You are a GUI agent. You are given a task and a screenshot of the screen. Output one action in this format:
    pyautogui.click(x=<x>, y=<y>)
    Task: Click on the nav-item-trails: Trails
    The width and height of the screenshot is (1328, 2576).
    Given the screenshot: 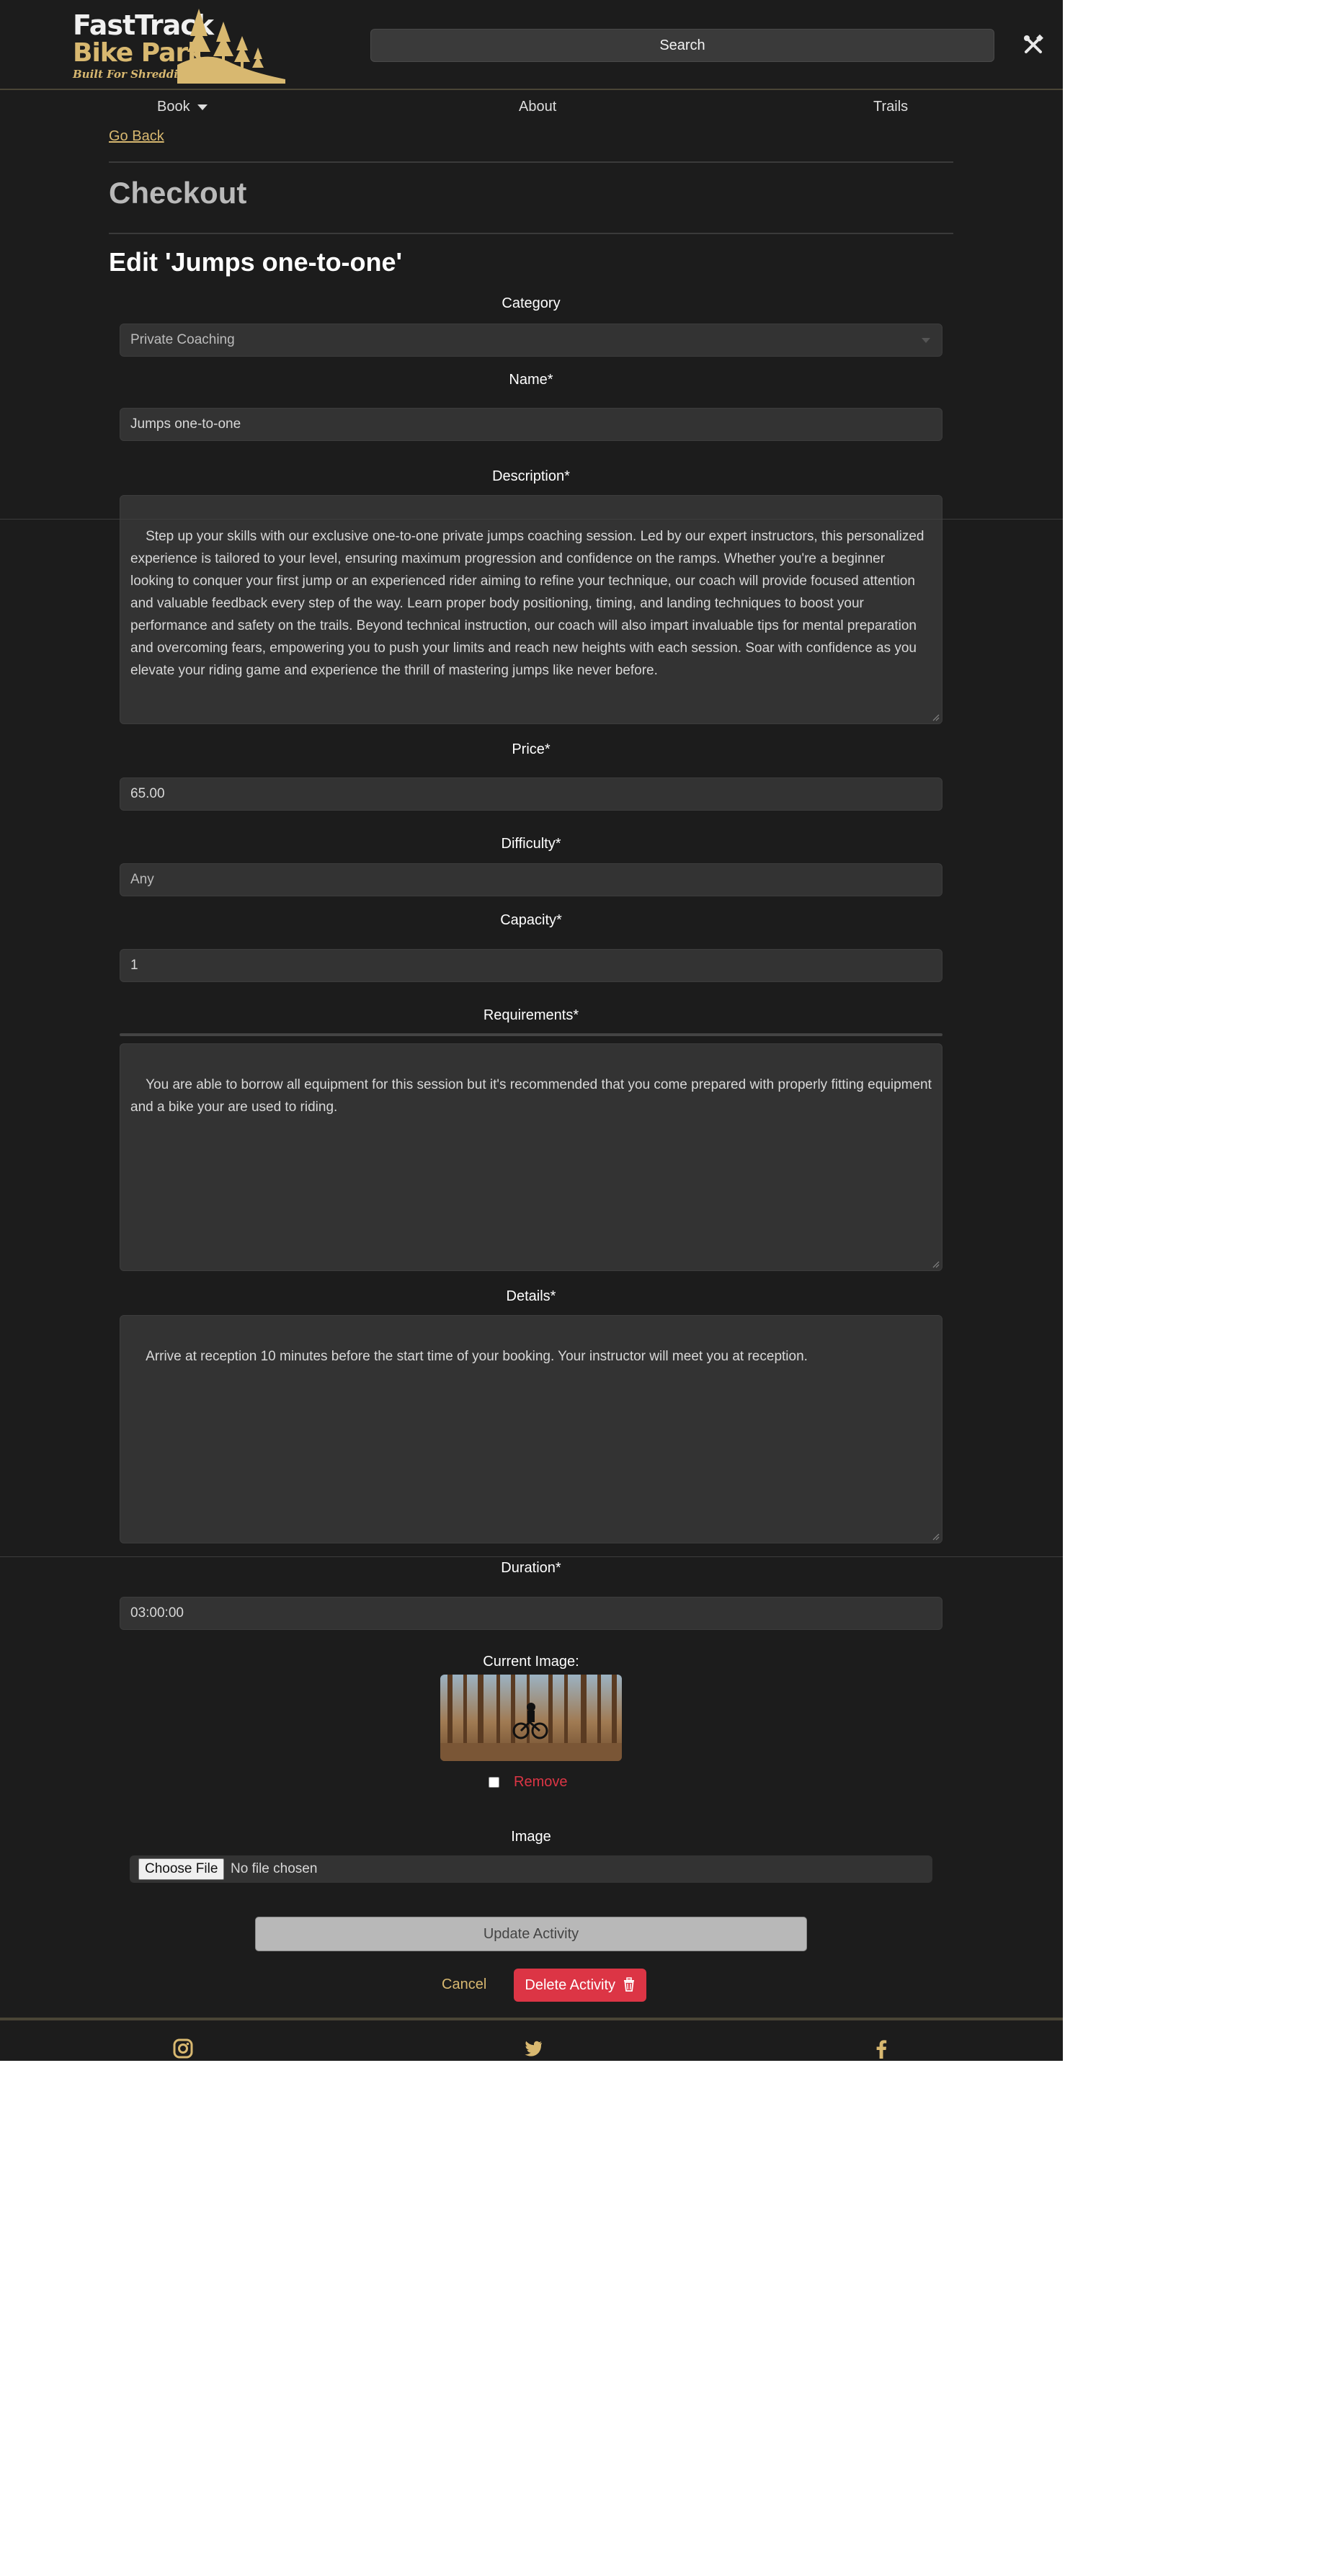 What is the action you would take?
    pyautogui.click(x=890, y=107)
    